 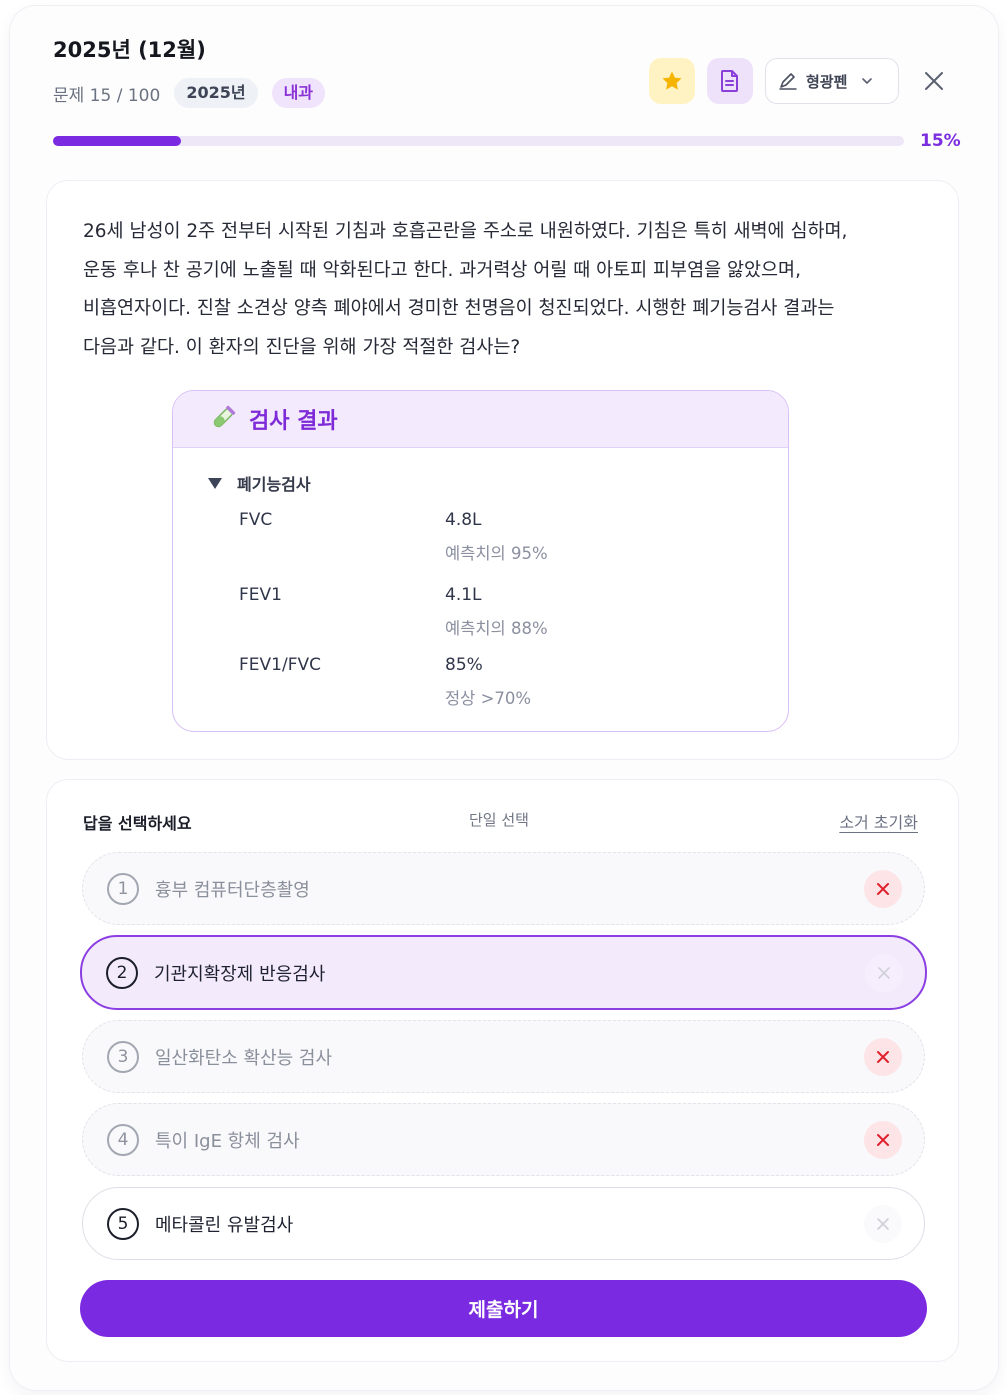 I want to click on progress-fill, so click(x=117, y=141).